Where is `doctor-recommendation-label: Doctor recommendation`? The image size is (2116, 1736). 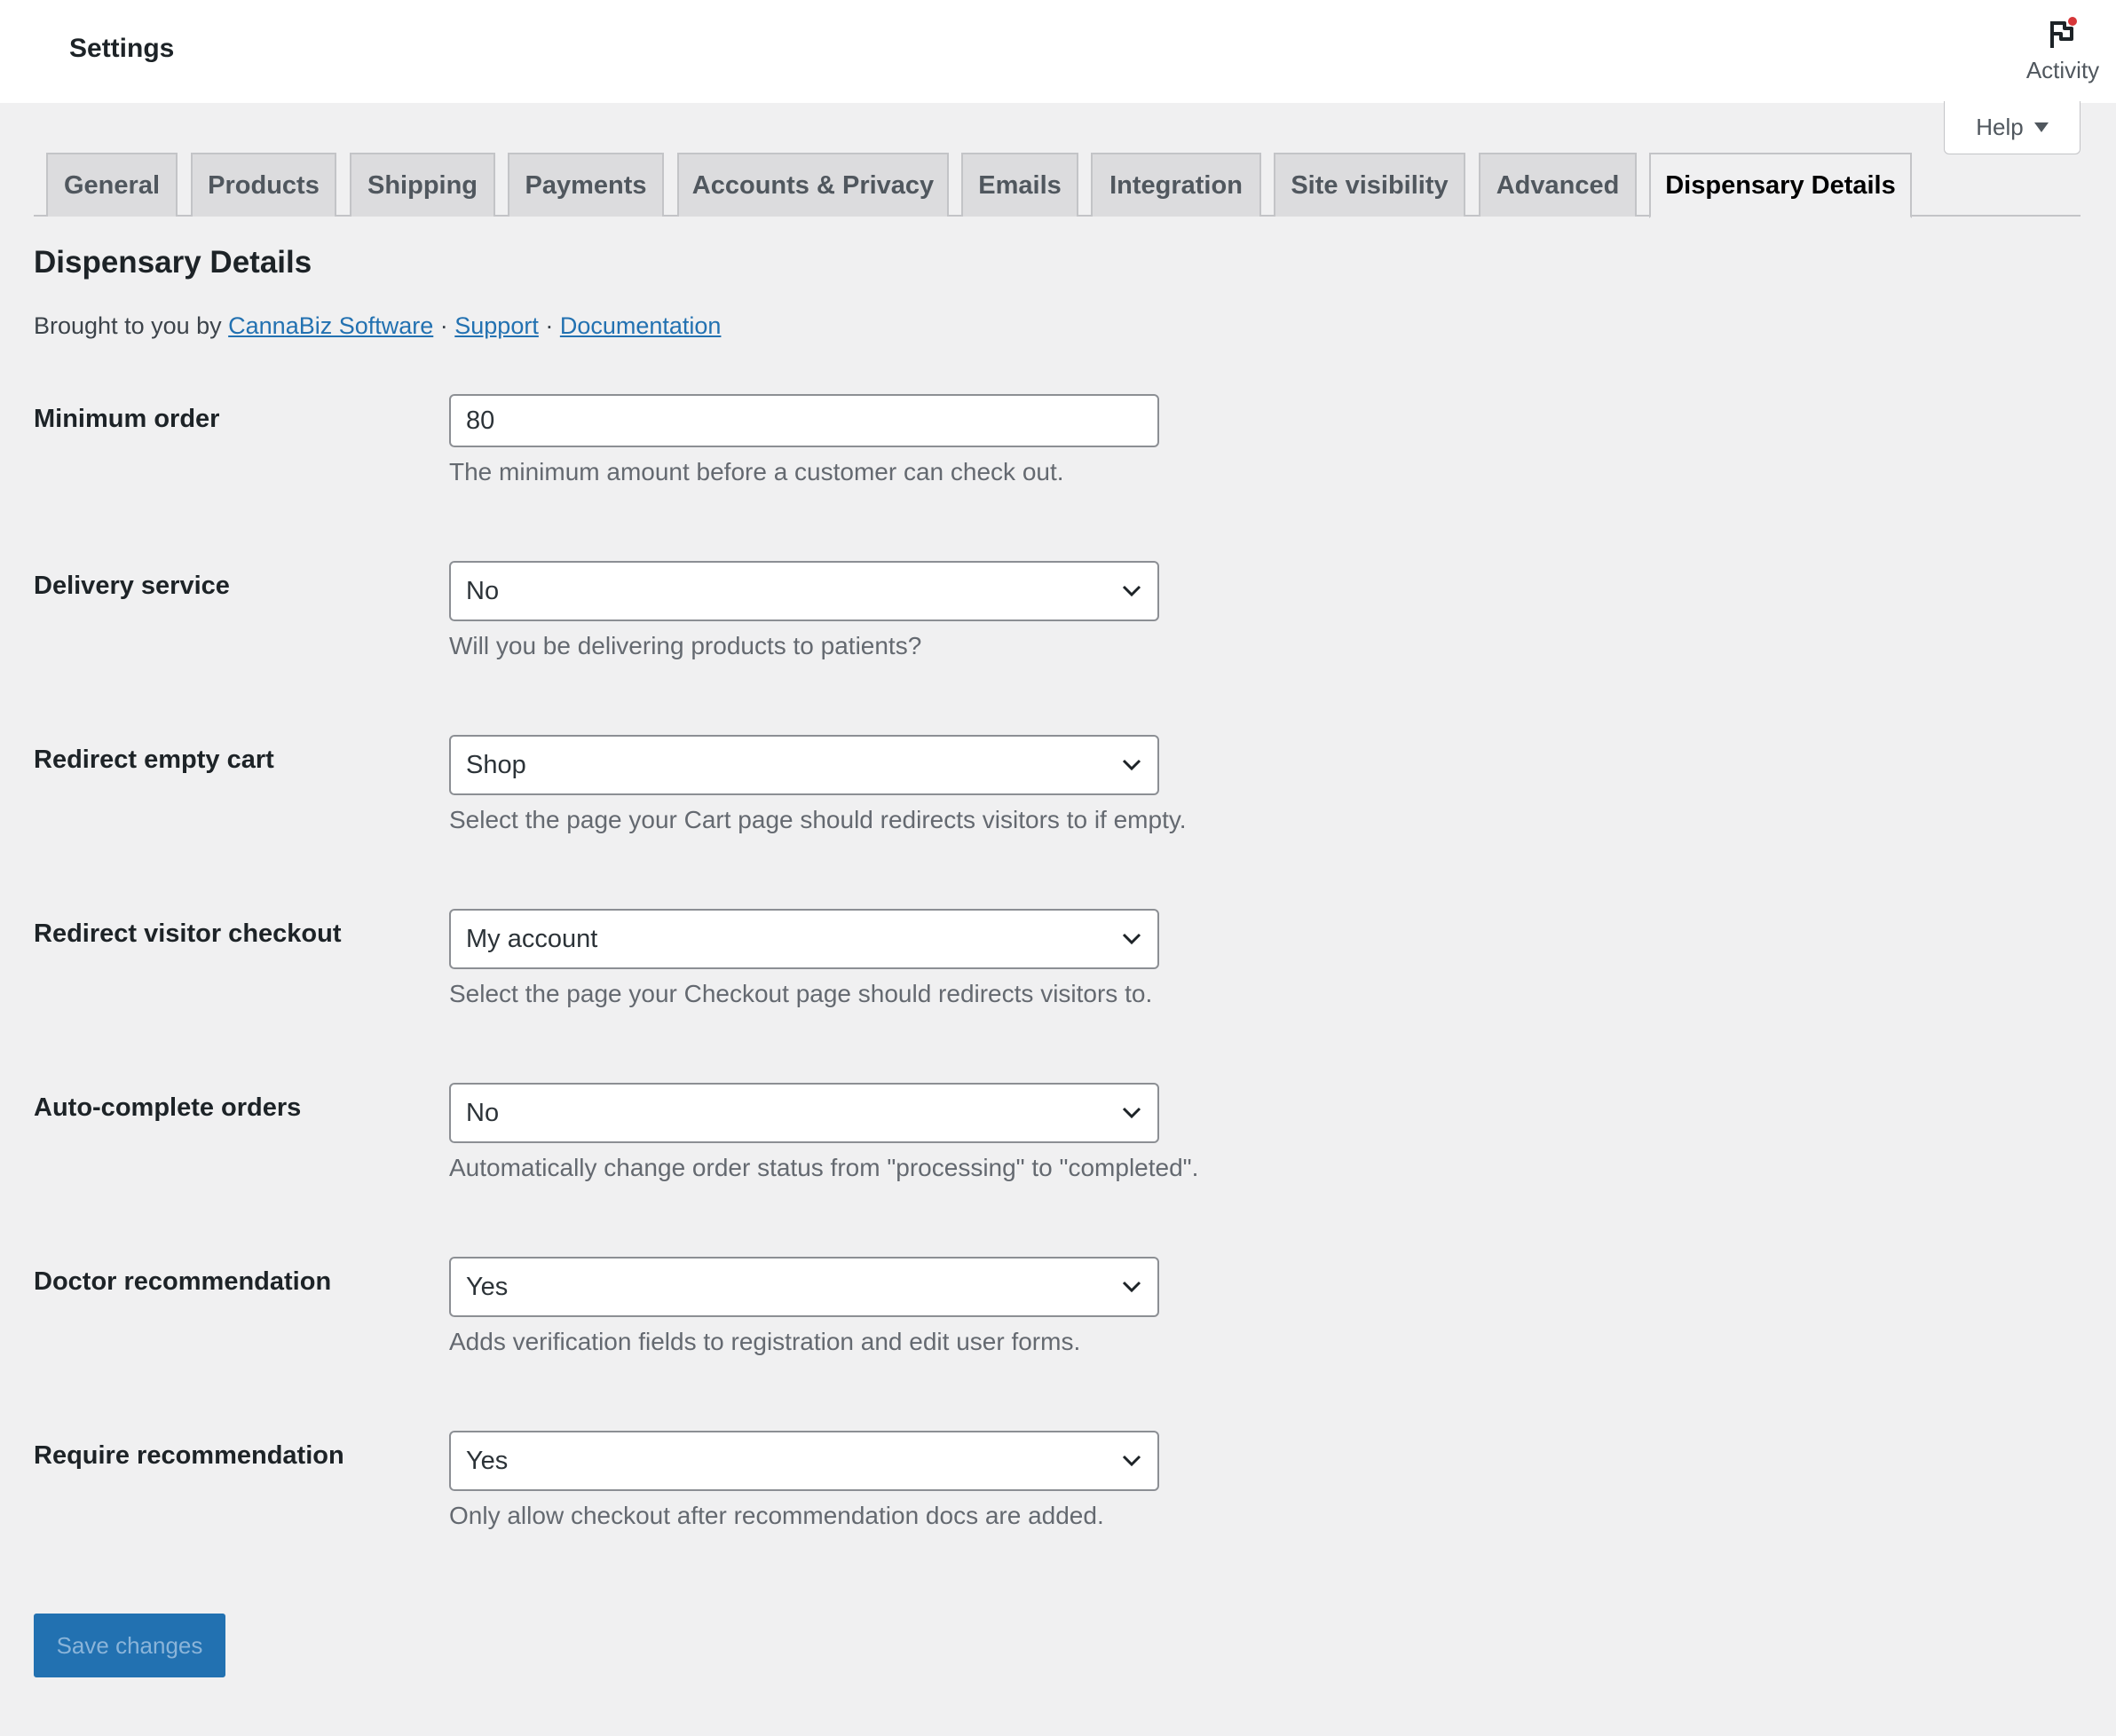
doctor-recommendation-label: Doctor recommendation is located at coordinates (183, 1281).